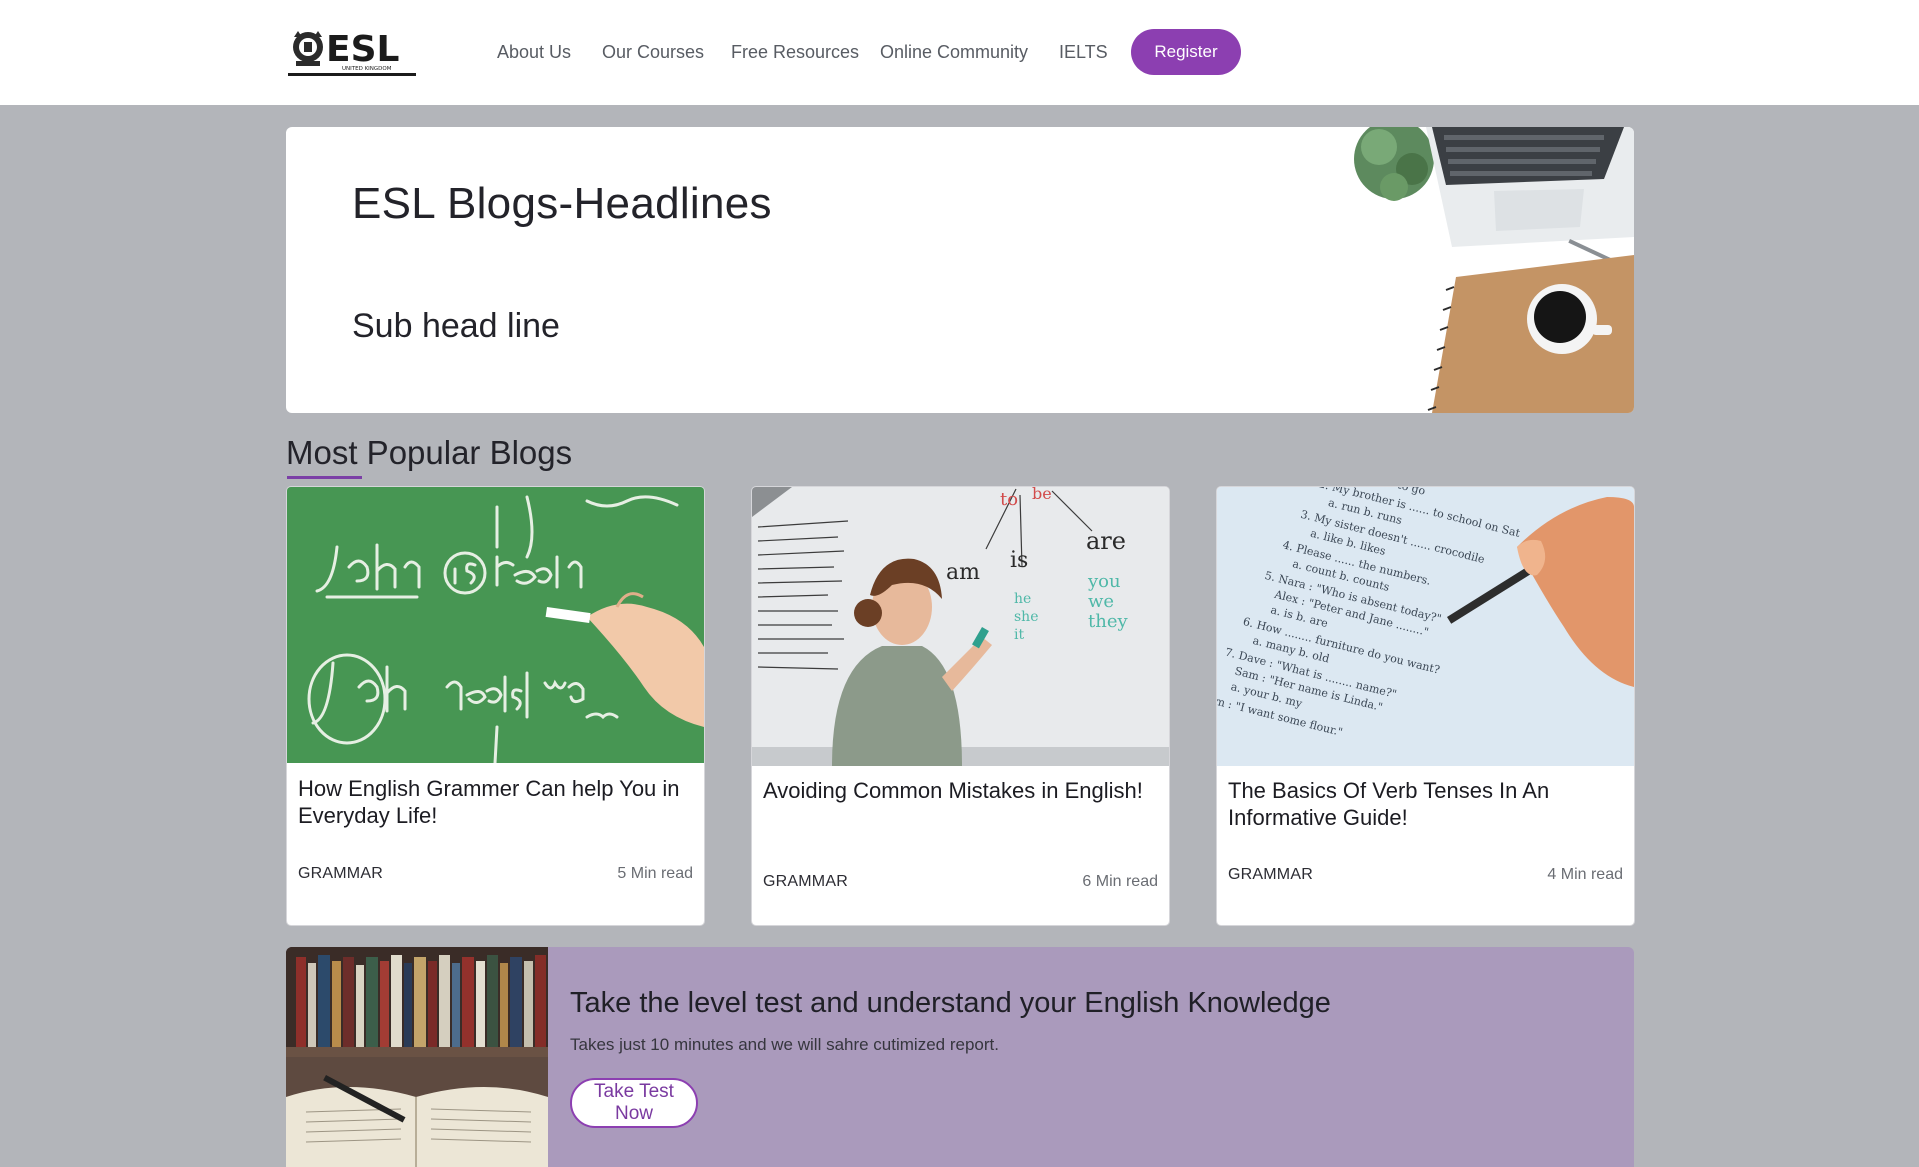 The image size is (1919, 1167). I want to click on blog-card-read-time: 6 Min read, so click(1120, 881).